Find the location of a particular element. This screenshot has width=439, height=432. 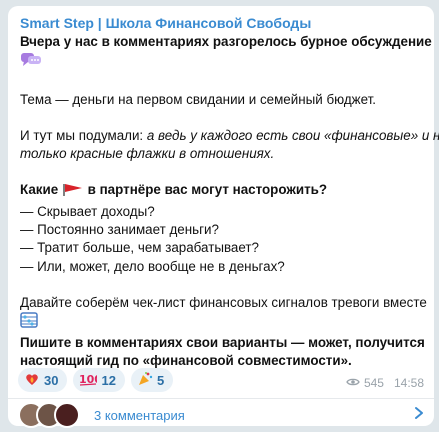

reaction-count: 5 is located at coordinates (160, 380).